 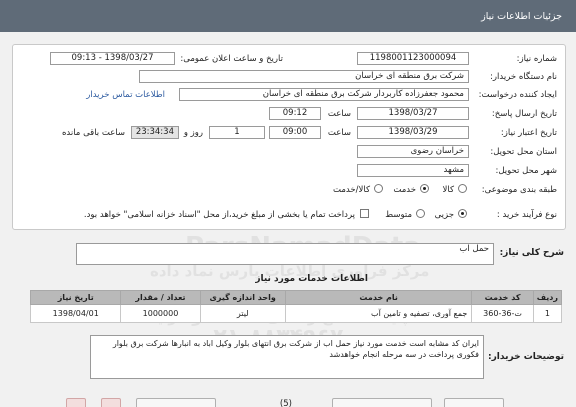 What do you see at coordinates (378, 313) in the screenshot?
I see `cell-name: جمع آوری، تصفیه و تامین آب` at bounding box center [378, 313].